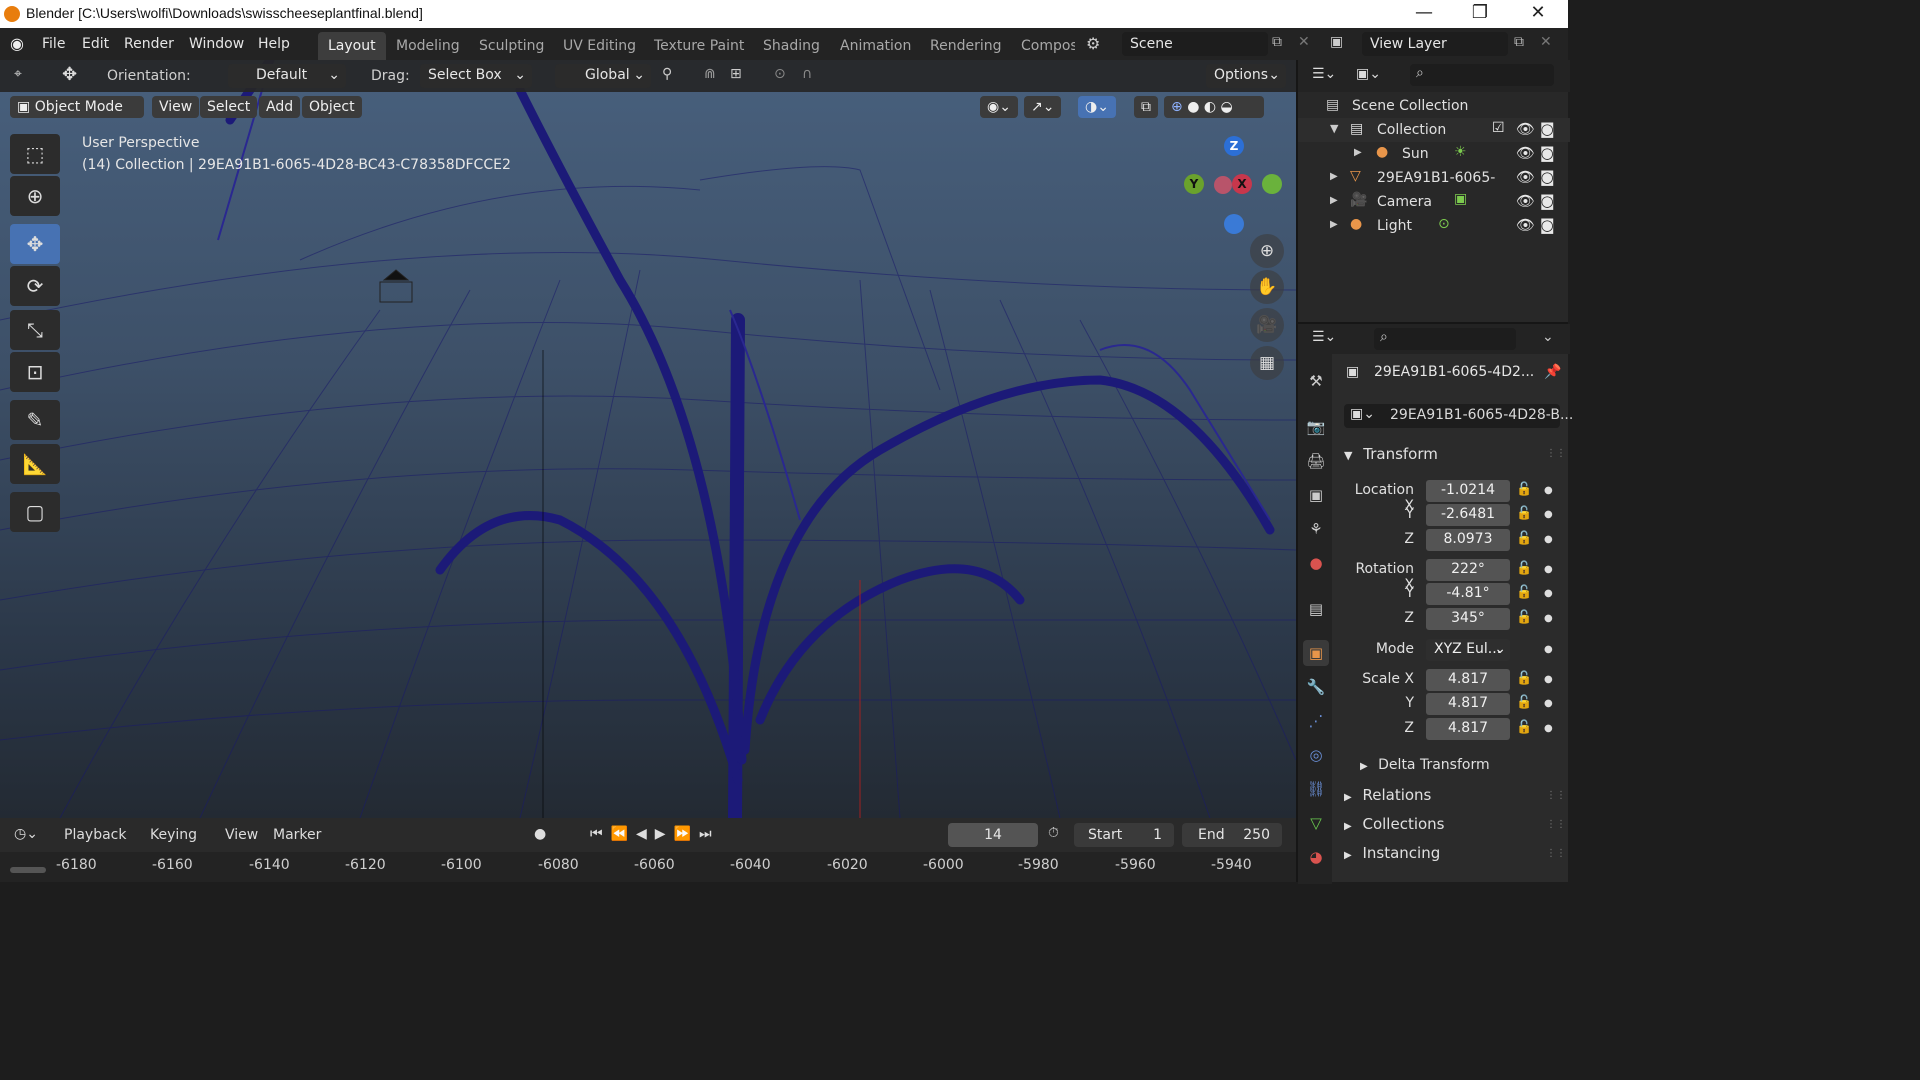  I want to click on visibility-icon: ◉⌄, so click(999, 107).